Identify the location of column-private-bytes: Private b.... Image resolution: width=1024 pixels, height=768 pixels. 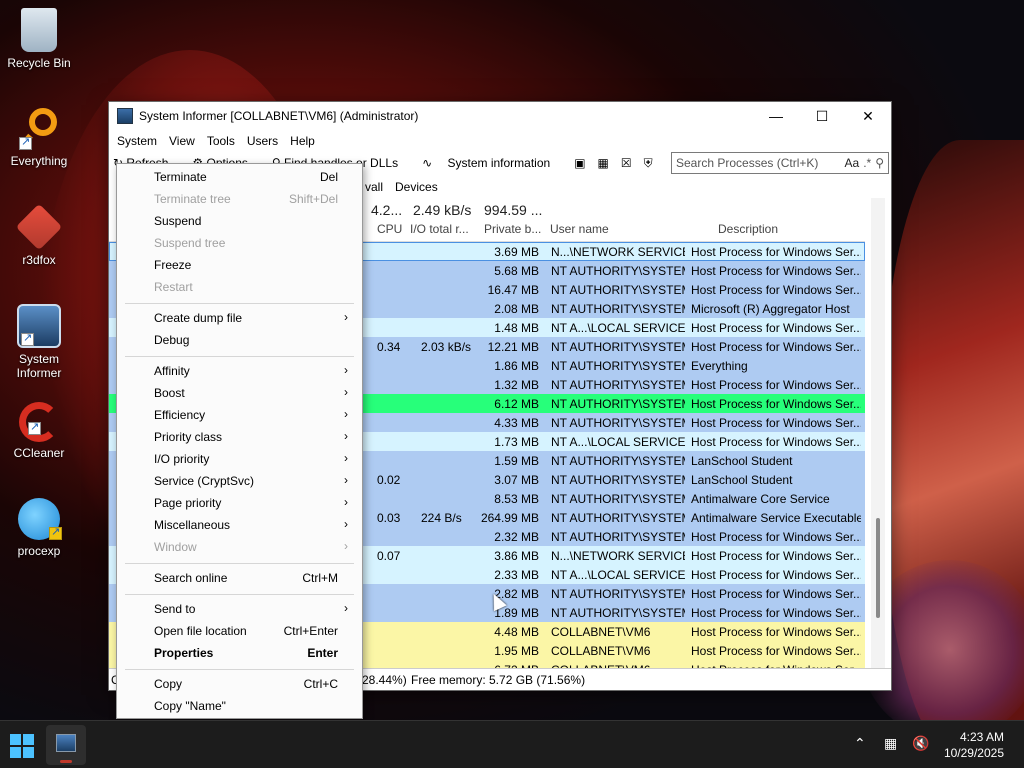
(512, 229).